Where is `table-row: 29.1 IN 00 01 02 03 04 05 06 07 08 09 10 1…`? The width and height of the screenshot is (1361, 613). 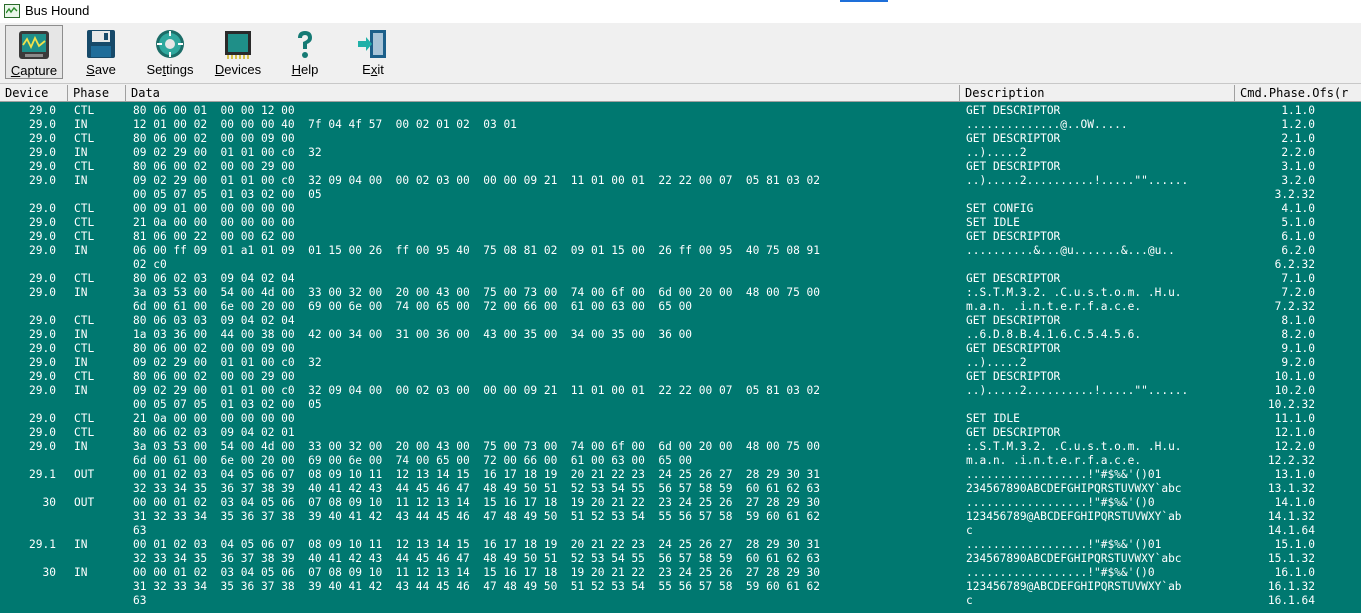 table-row: 29.1 IN 00 01 02 03 04 05 06 07 08 09 10 1… is located at coordinates (680, 552).